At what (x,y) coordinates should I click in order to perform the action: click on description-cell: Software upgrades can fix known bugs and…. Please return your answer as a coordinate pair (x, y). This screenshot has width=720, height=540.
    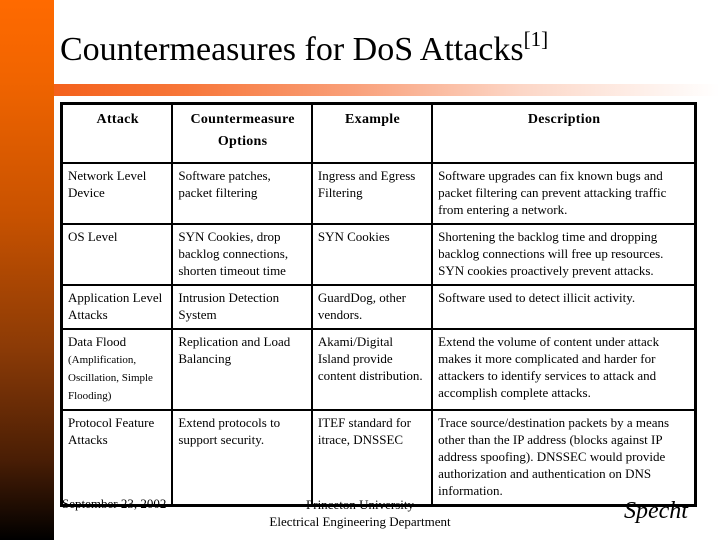
    Looking at the image, I should click on (564, 193).